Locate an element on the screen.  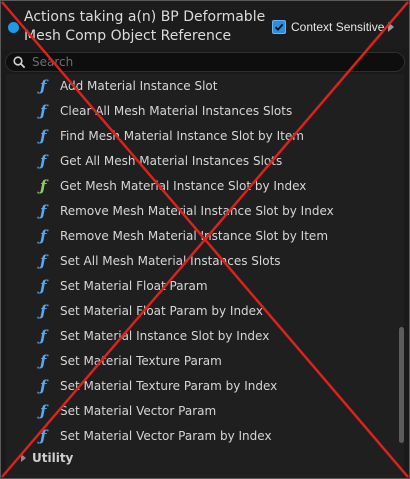
list-item-label: Set All Mesh Material Instances Slots is located at coordinates (170, 261).